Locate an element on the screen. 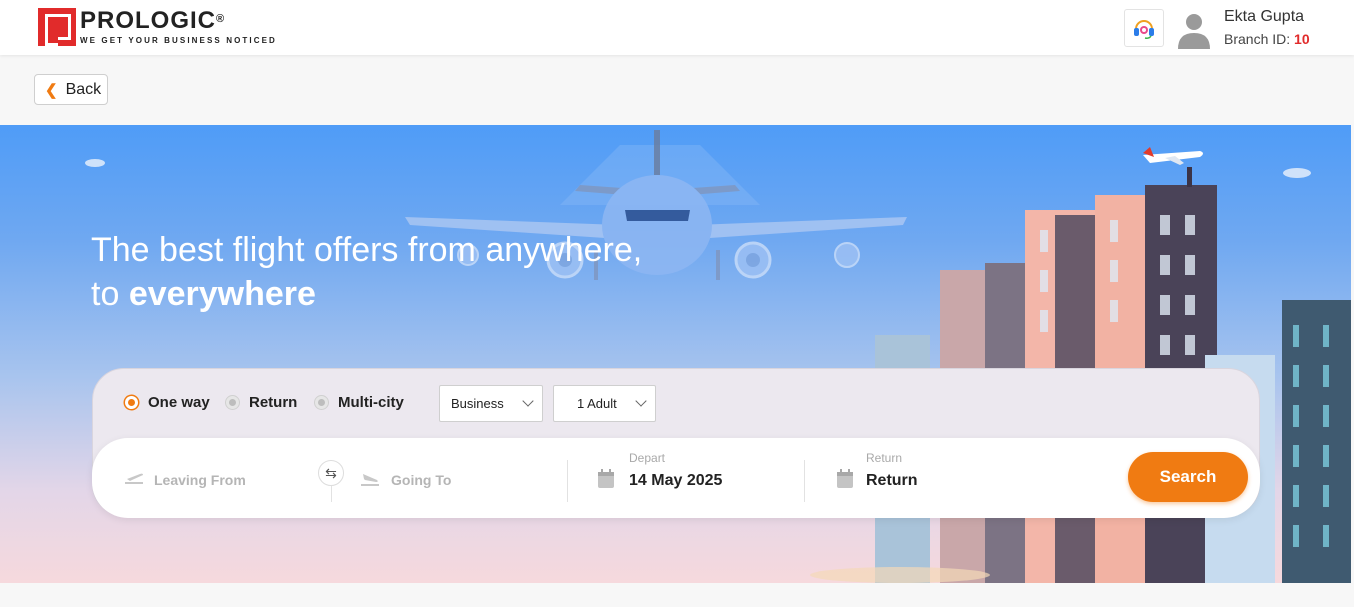 The width and height of the screenshot is (1354, 607). trip-type-label: Multi-city is located at coordinates (371, 402).